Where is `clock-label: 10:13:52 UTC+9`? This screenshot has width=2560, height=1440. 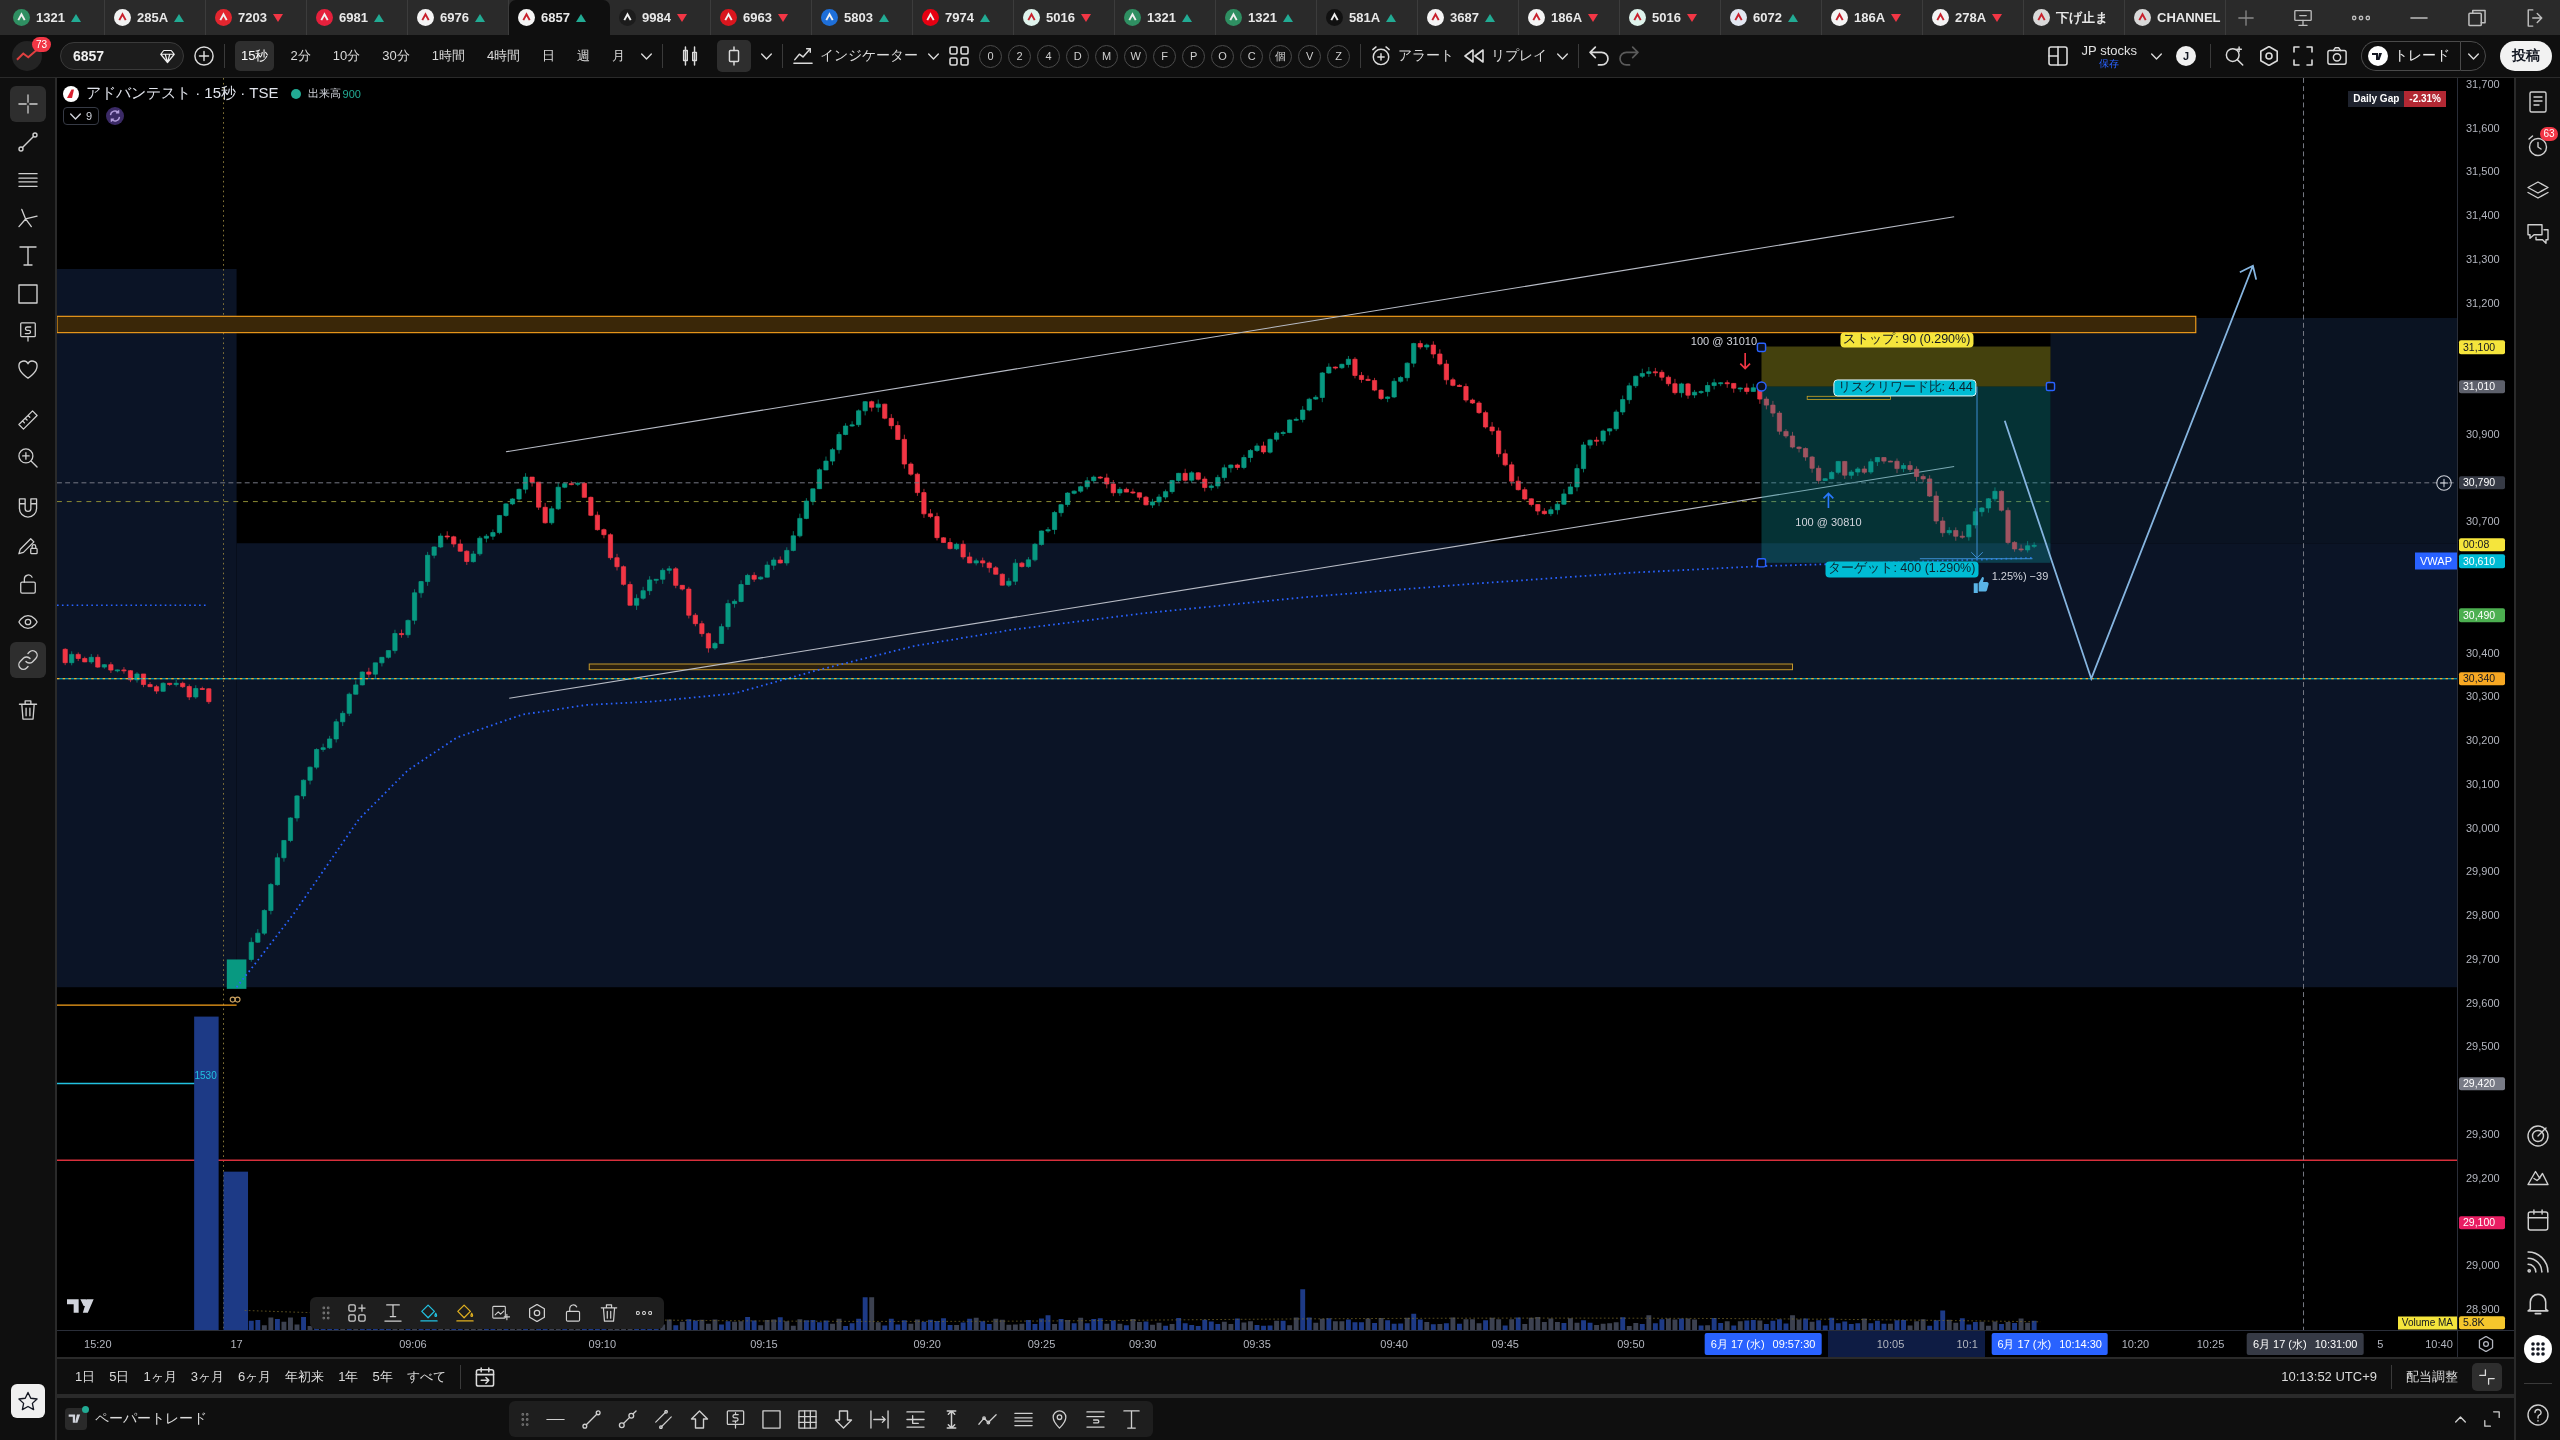 clock-label: 10:13:52 UTC+9 is located at coordinates (2329, 1376).